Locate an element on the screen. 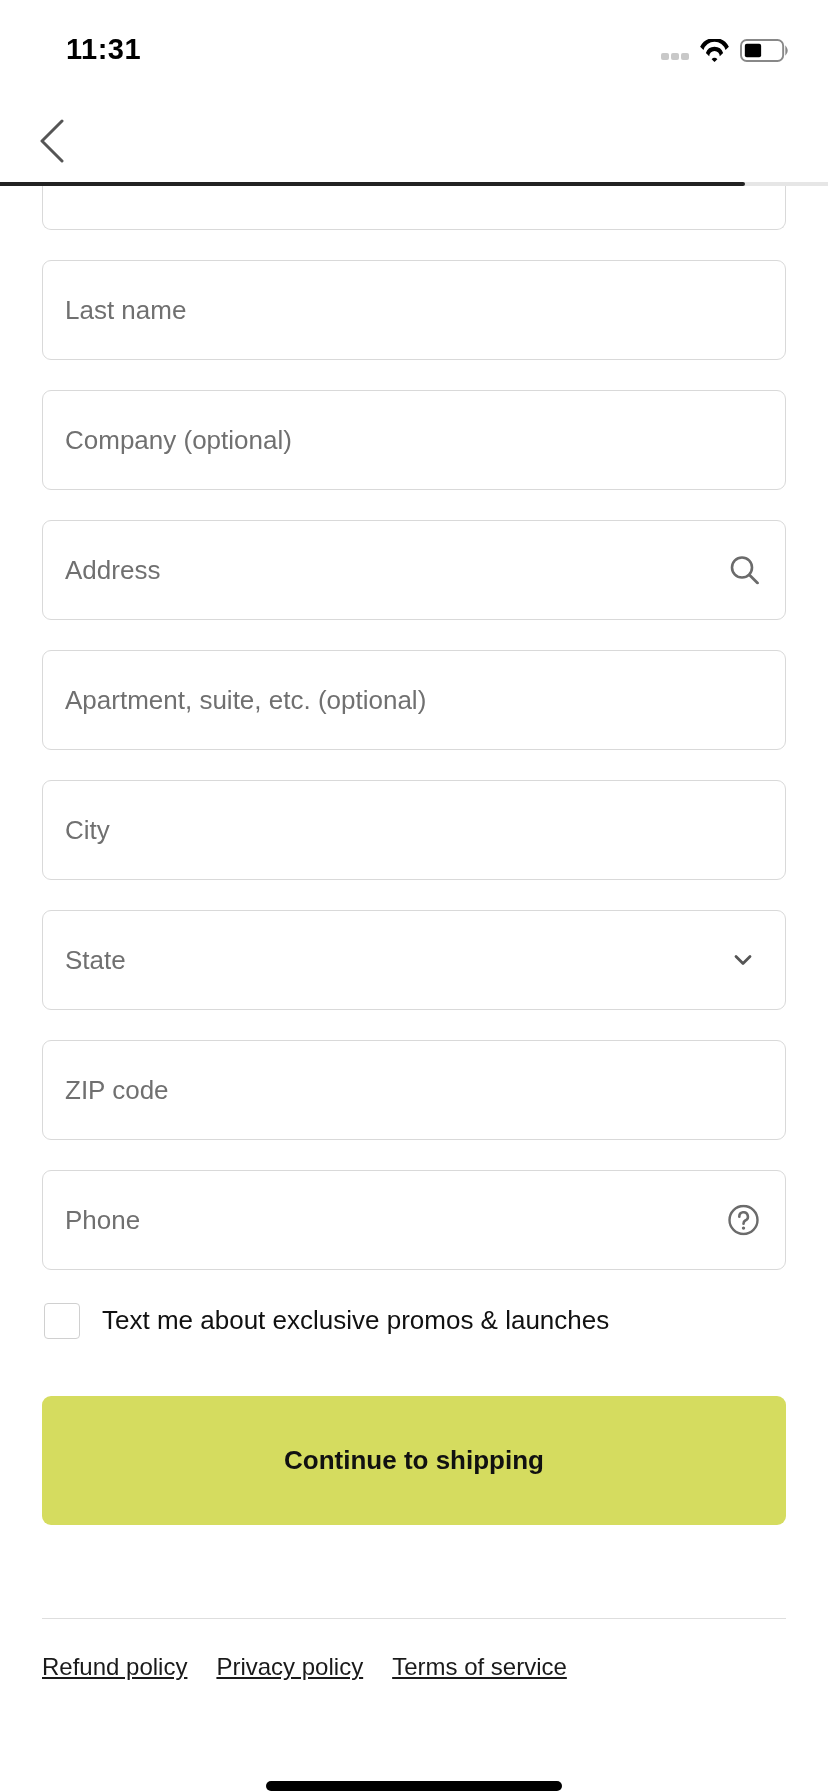  search-field: Address is located at coordinates (414, 570).